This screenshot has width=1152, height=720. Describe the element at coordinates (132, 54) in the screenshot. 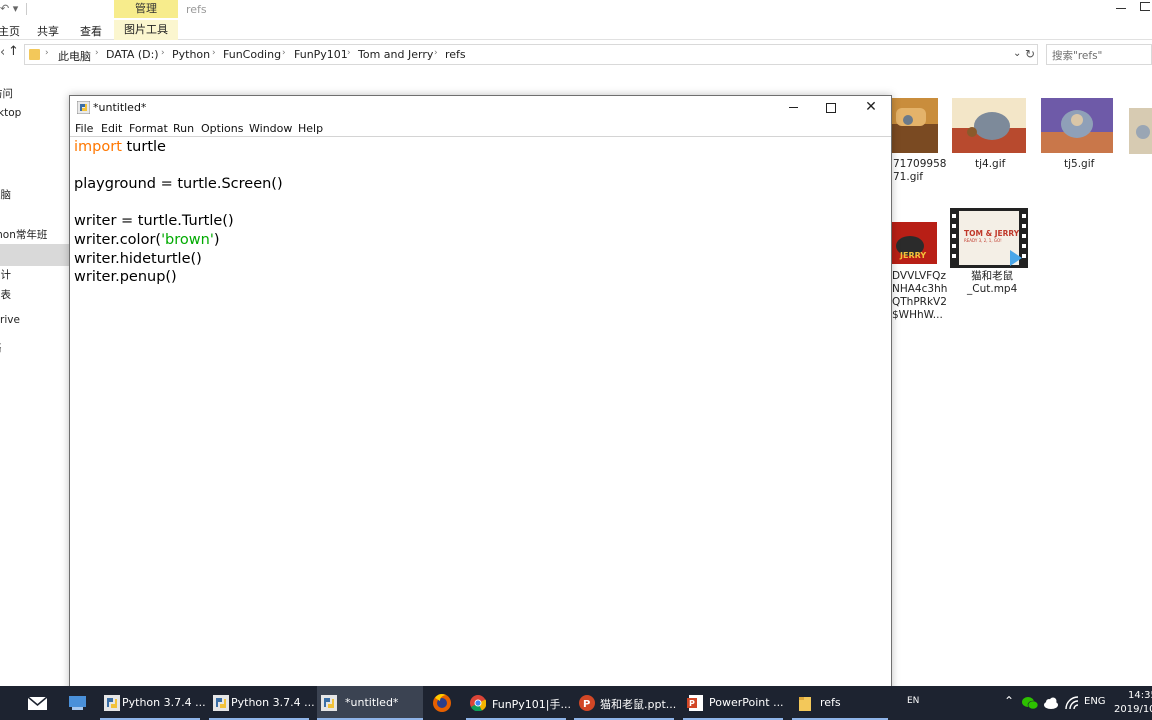

I see `breadcrumb-data-drive: DATA (D:)` at that location.